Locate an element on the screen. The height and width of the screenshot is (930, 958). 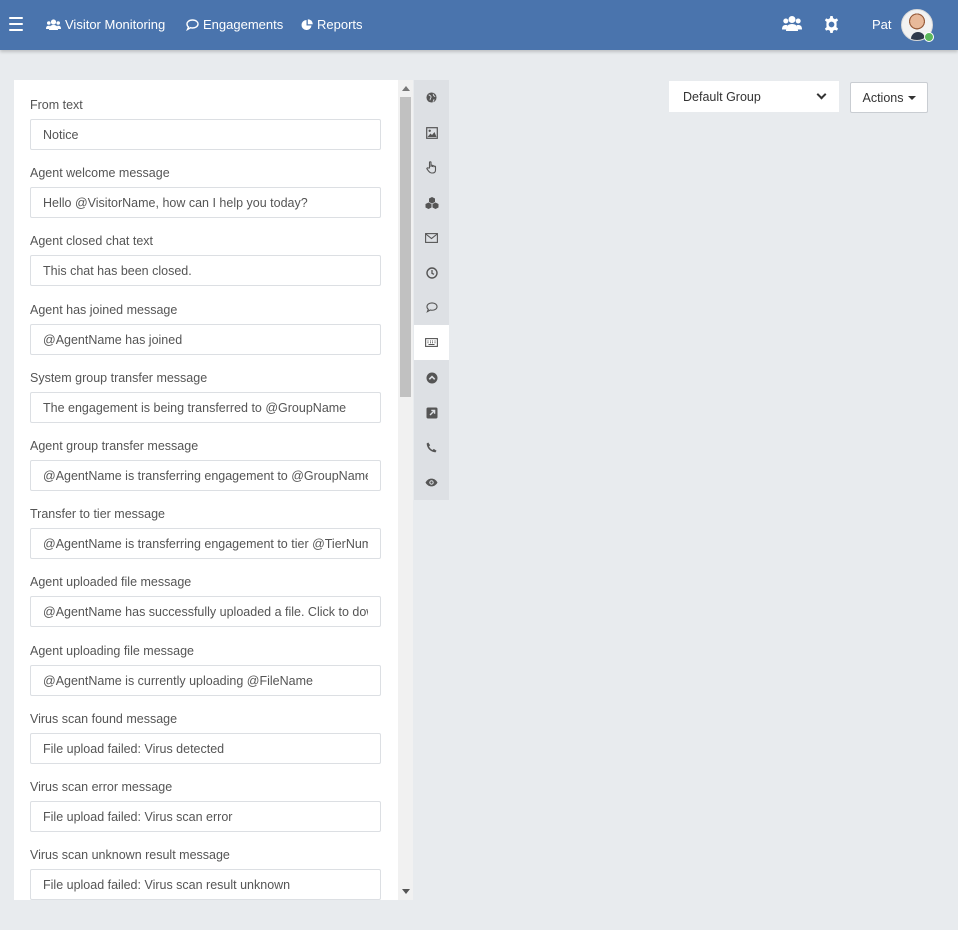
globe-icon is located at coordinates (431, 97).